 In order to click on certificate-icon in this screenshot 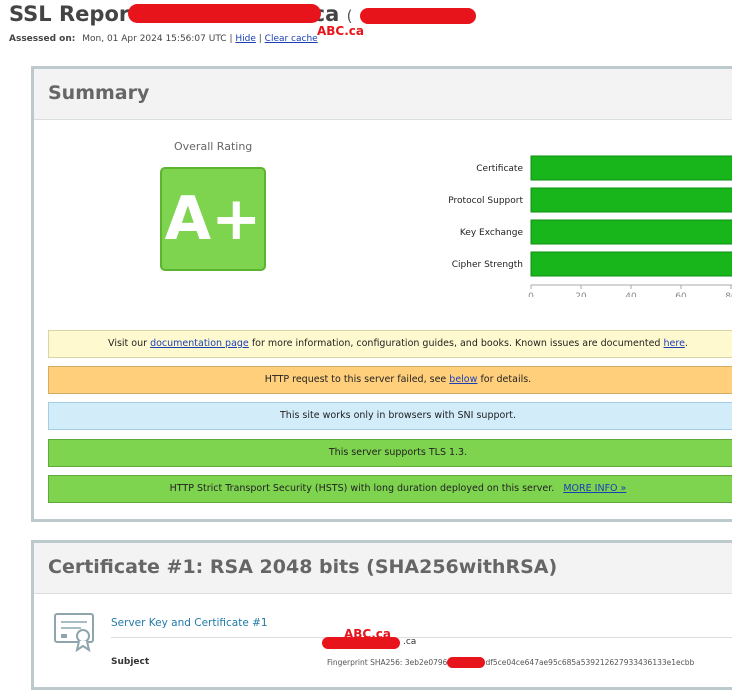, I will do `click(74, 632)`.